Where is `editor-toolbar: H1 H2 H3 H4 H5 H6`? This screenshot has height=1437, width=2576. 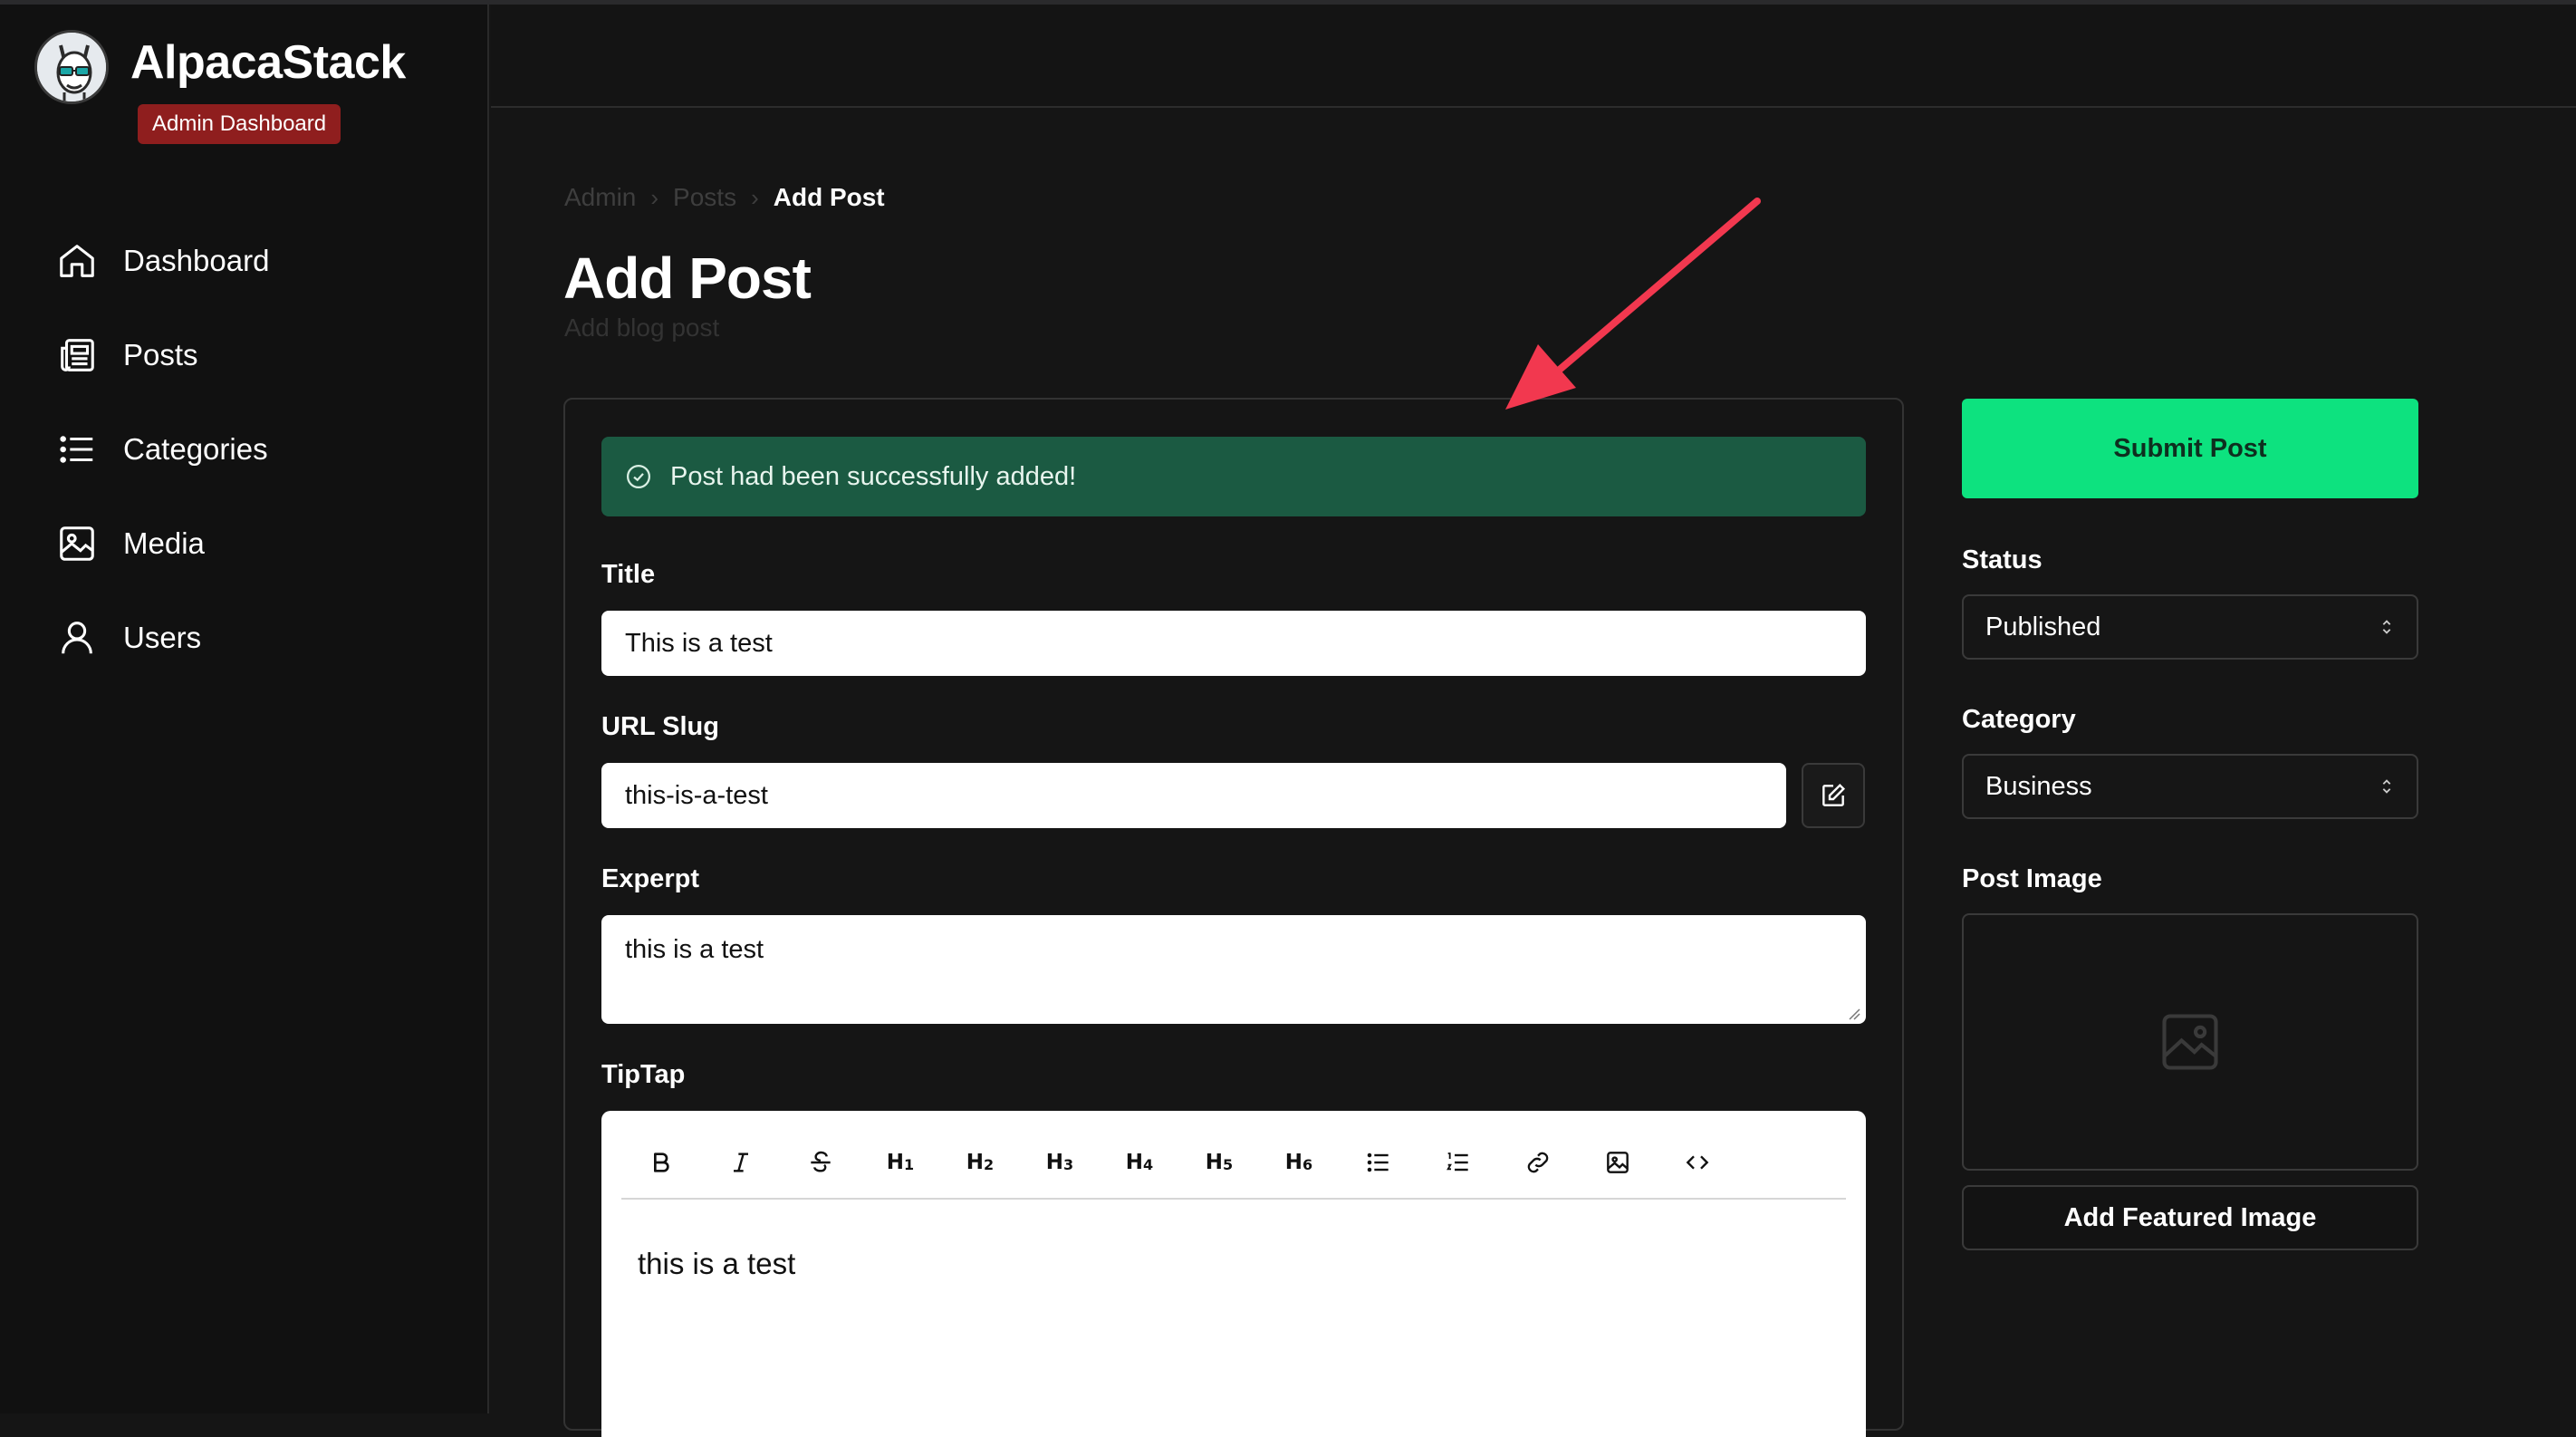
editor-toolbar: H1 H2 H3 H4 H5 H6 is located at coordinates (1233, 1163).